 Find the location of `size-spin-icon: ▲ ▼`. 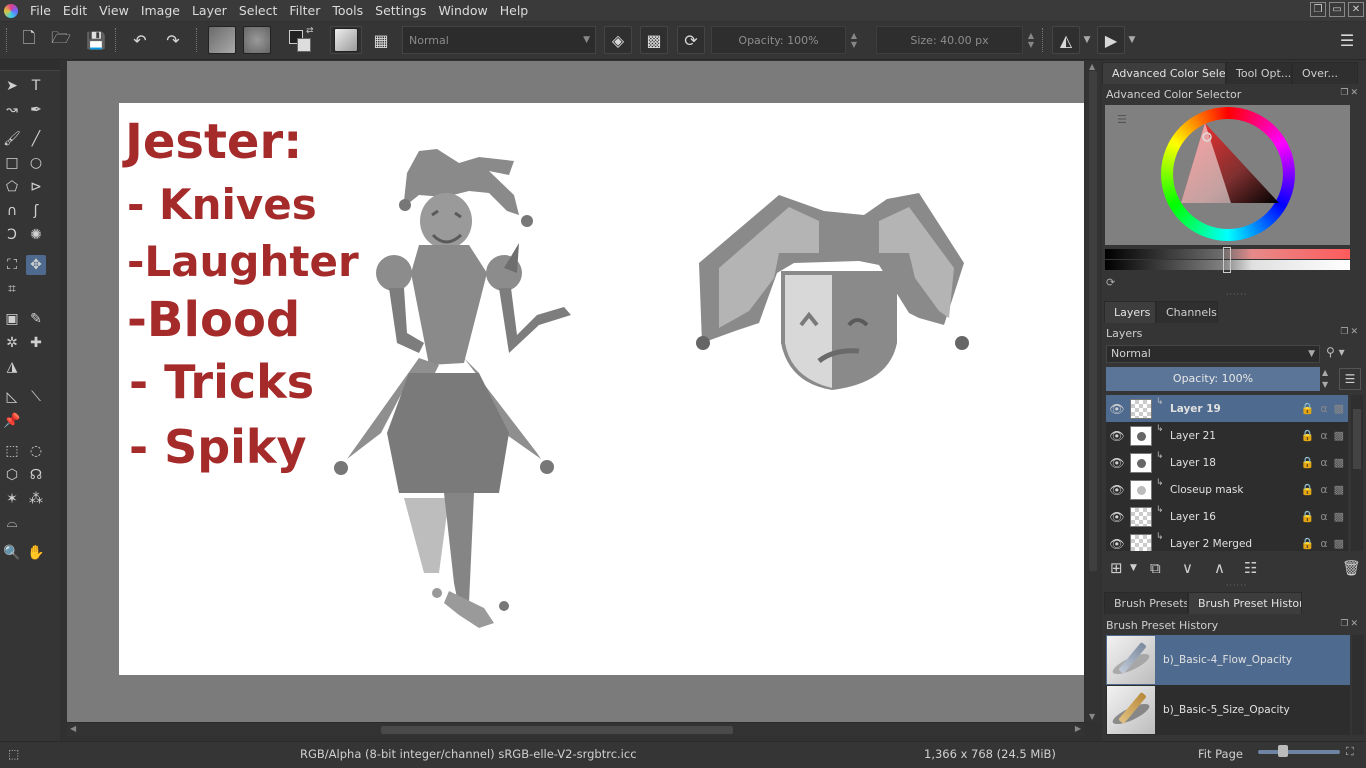

size-spin-icon: ▲ ▼ is located at coordinates (1031, 40).